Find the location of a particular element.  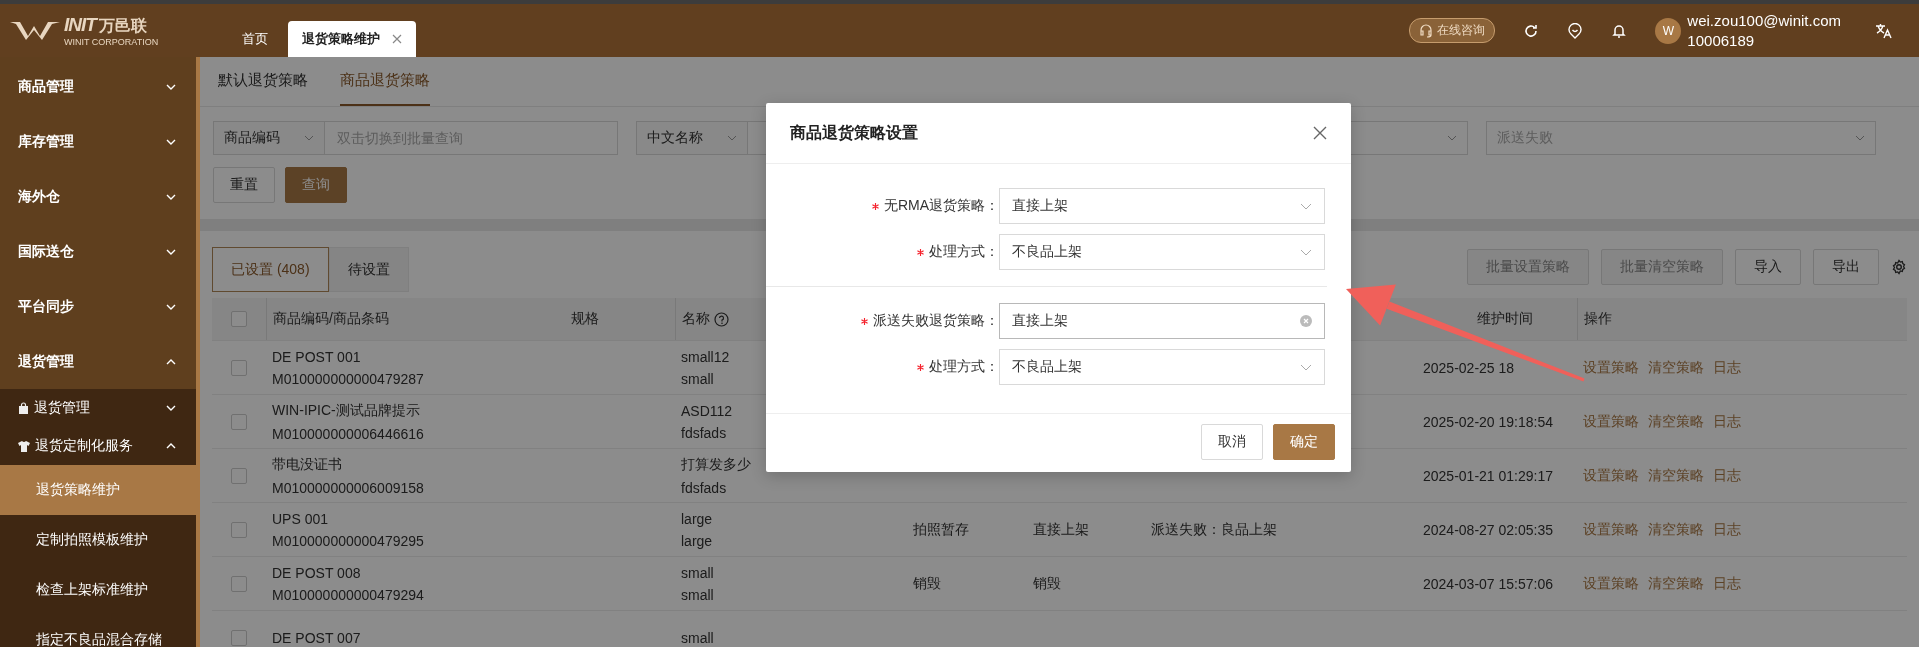

headset-icon is located at coordinates (1426, 30).